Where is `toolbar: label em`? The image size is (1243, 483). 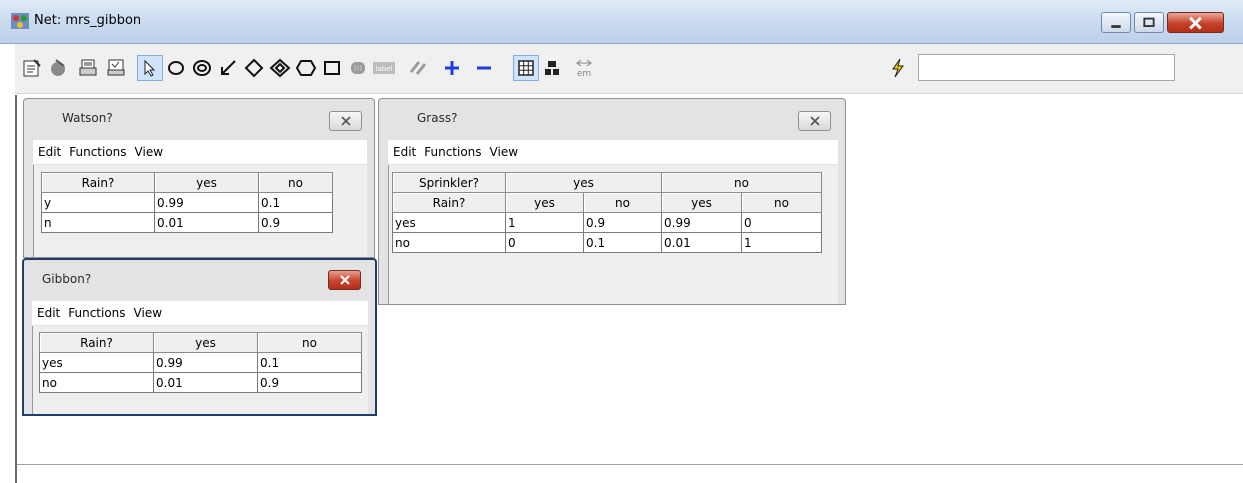 toolbar: label em is located at coordinates (629, 69).